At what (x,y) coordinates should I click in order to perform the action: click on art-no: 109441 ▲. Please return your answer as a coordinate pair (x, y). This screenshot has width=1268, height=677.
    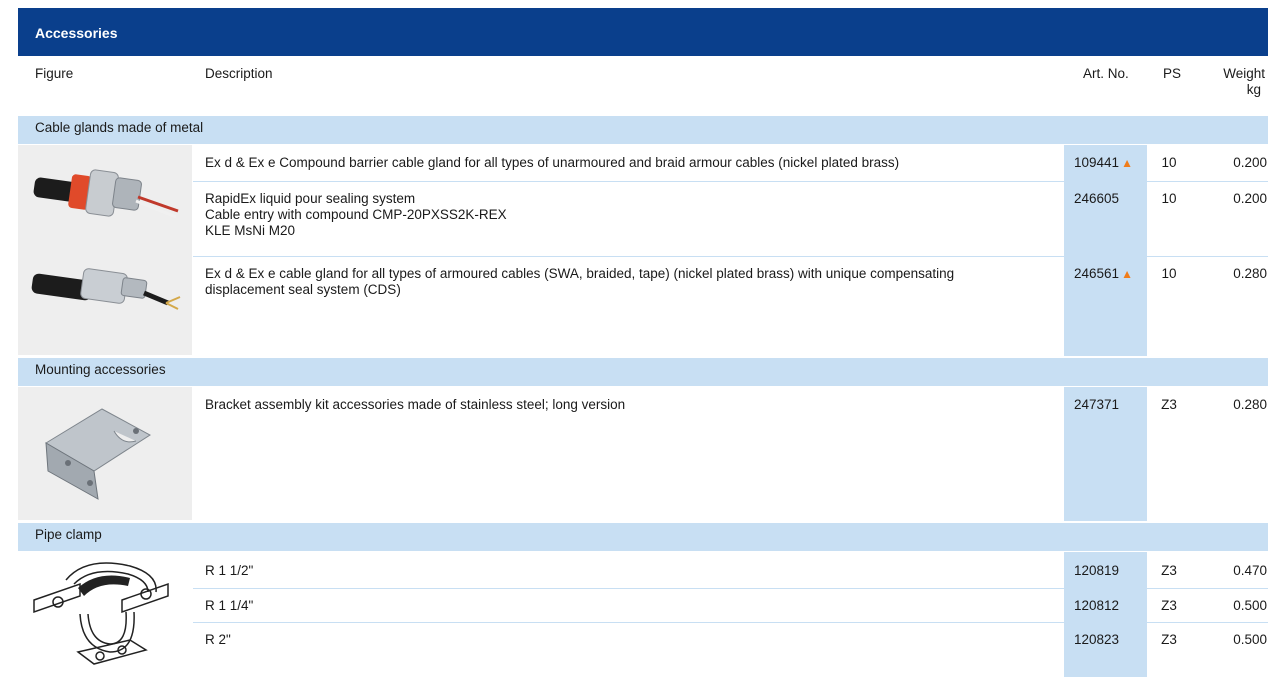
    Looking at the image, I should click on (1103, 162).